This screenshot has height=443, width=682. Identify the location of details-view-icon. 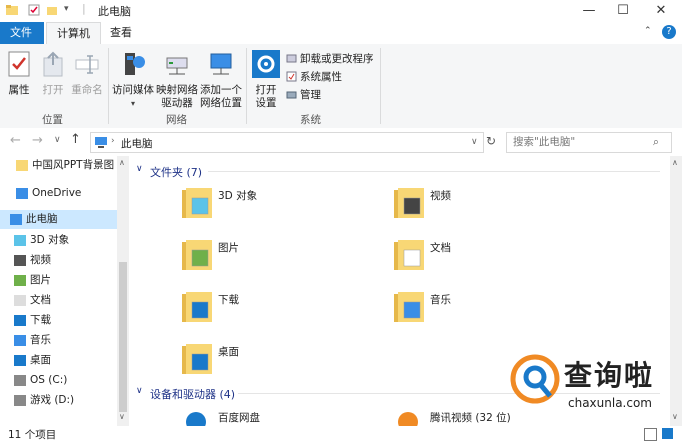
(650, 434).